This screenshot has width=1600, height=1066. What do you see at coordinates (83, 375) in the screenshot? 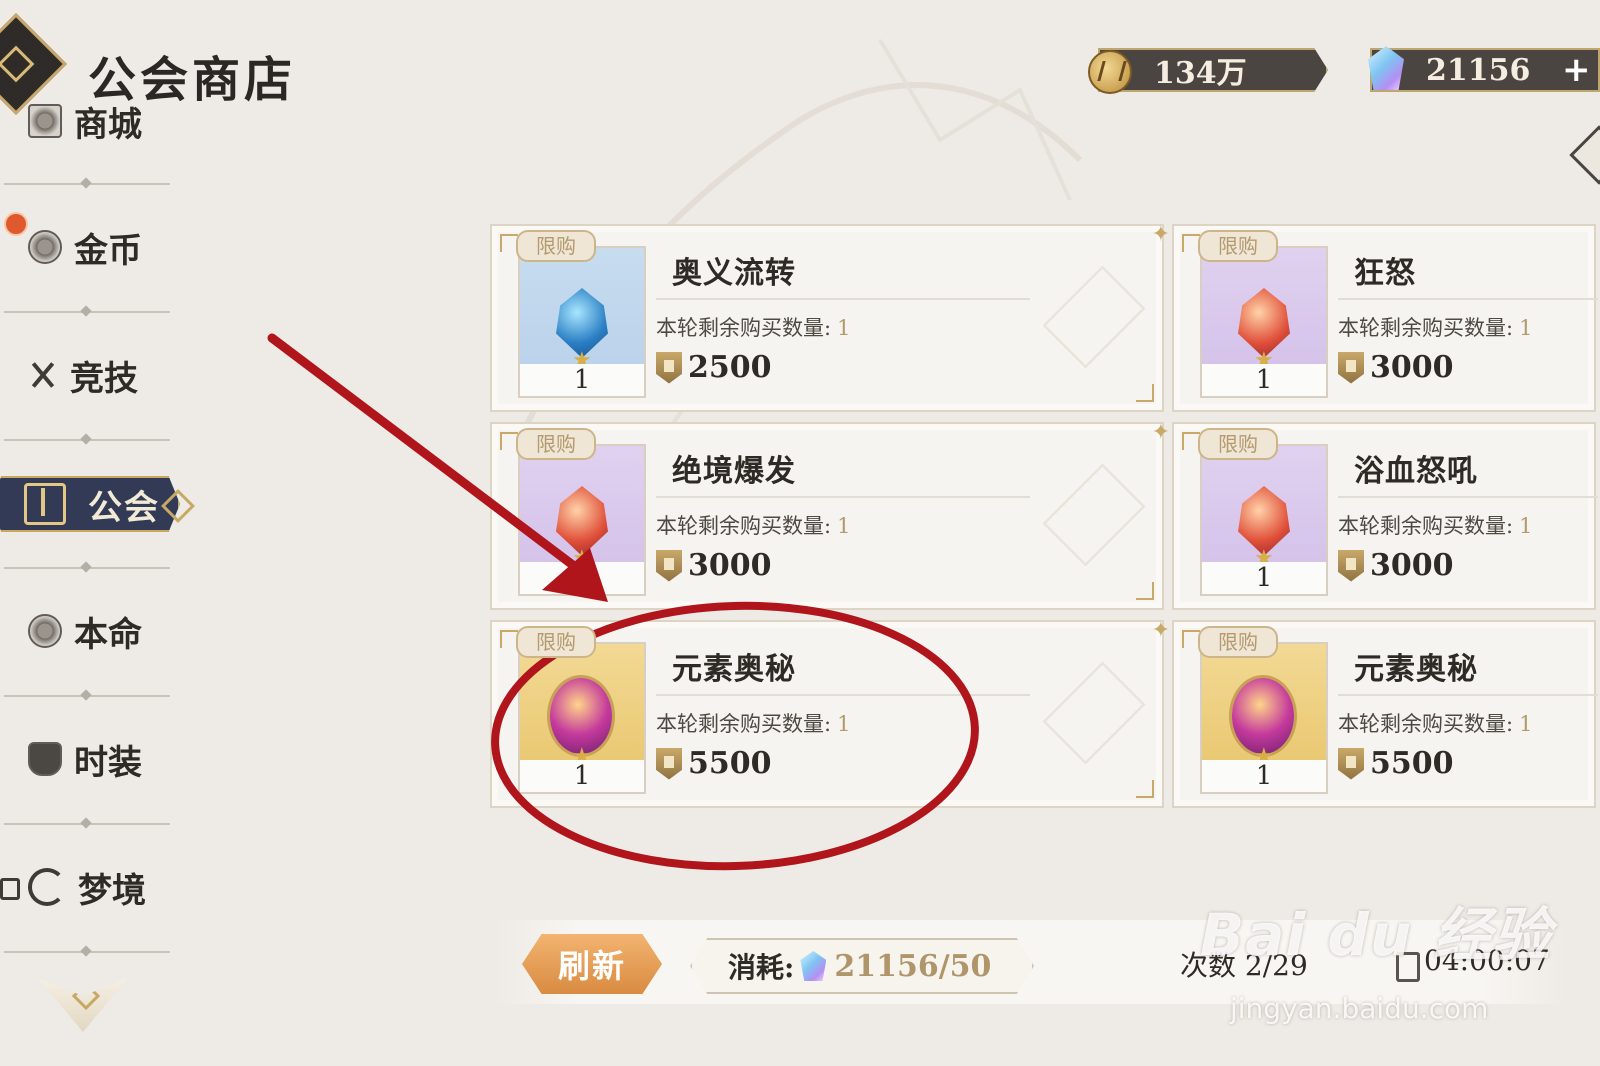
I see `sidebar-item-arena: 竞技` at bounding box center [83, 375].